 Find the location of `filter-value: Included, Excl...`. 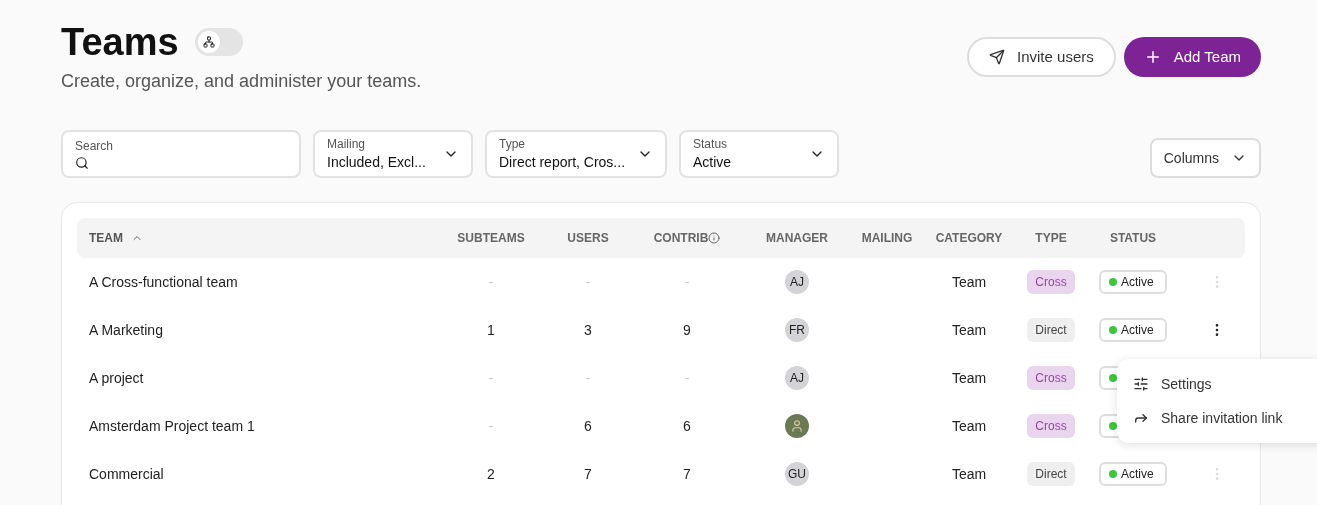

filter-value: Included, Excl... is located at coordinates (377, 162).